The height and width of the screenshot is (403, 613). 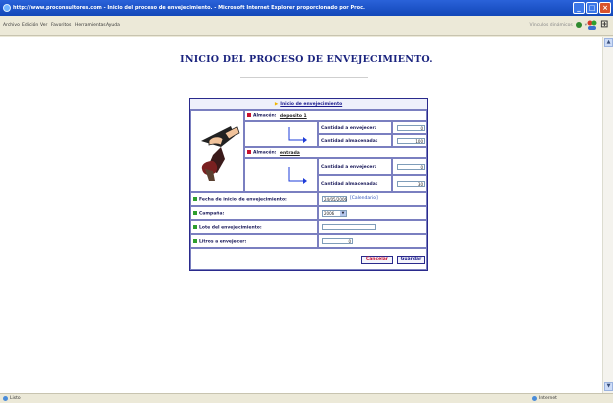 I want to click on ent-cant-env-label-cell: Cantidad a envejecer:, so click(x=355, y=166).